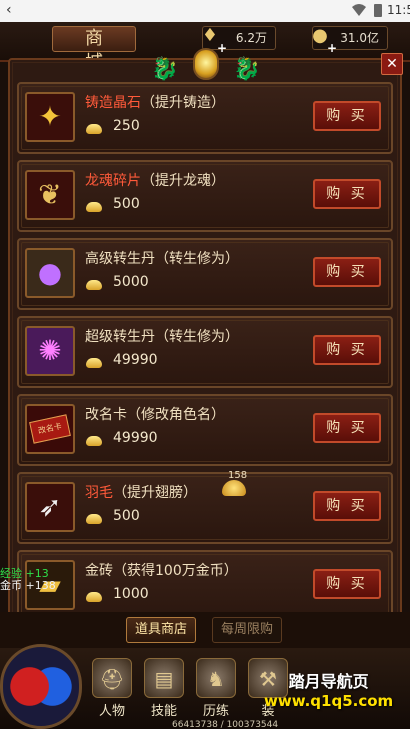 This screenshot has width=410, height=729. Describe the element at coordinates (225, 724) in the screenshot. I see `hp-value: 66413738 / 100373544` at that location.